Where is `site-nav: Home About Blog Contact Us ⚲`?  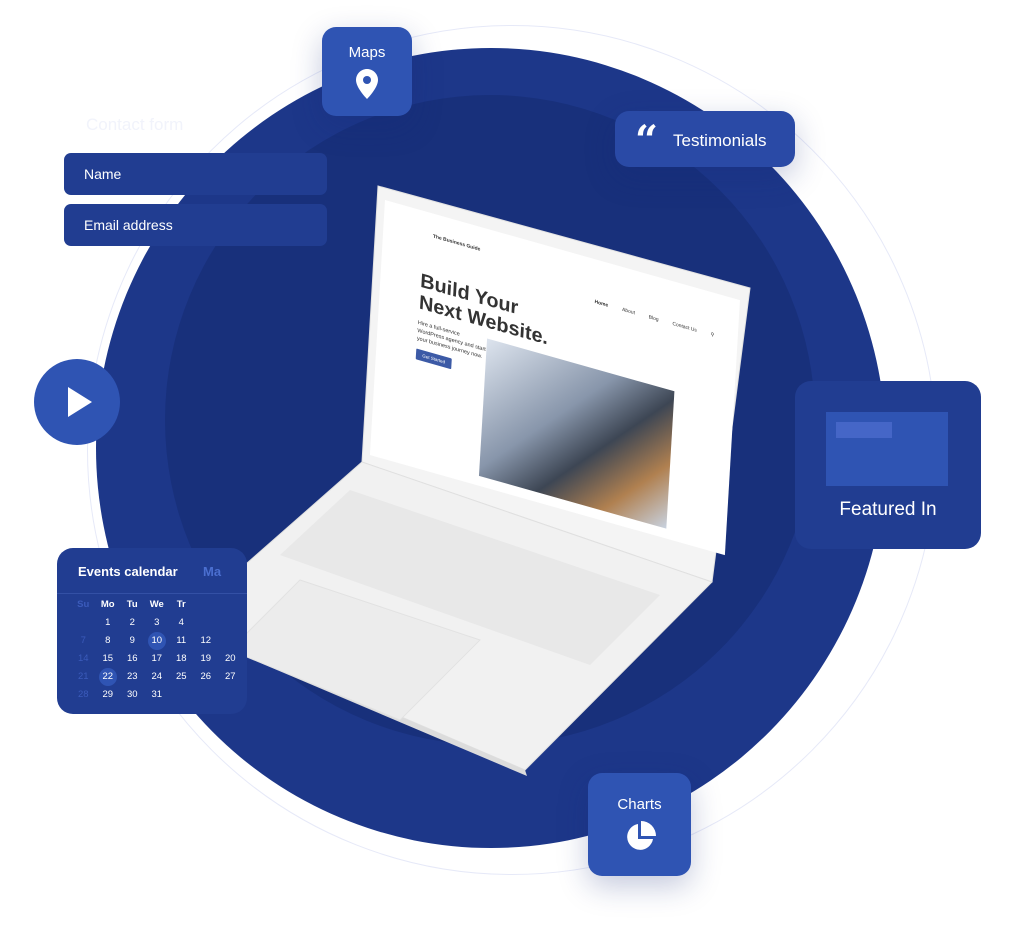
site-nav: Home About Blog Contact Us ⚲ is located at coordinates (654, 319).